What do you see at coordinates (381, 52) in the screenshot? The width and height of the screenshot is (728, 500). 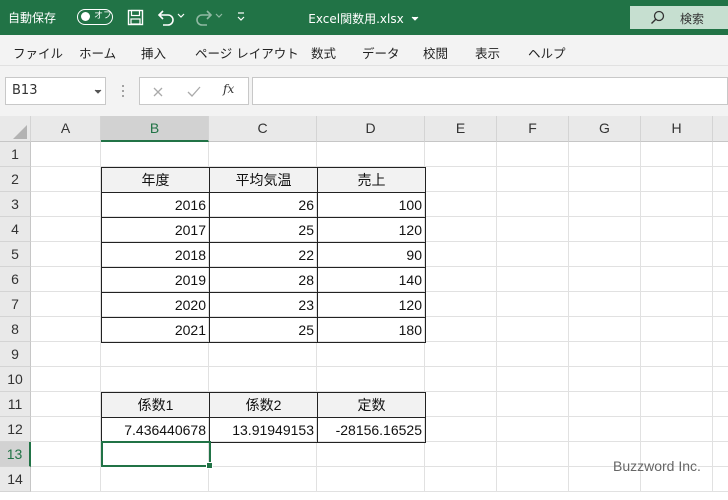 I see `tab-data: データ` at bounding box center [381, 52].